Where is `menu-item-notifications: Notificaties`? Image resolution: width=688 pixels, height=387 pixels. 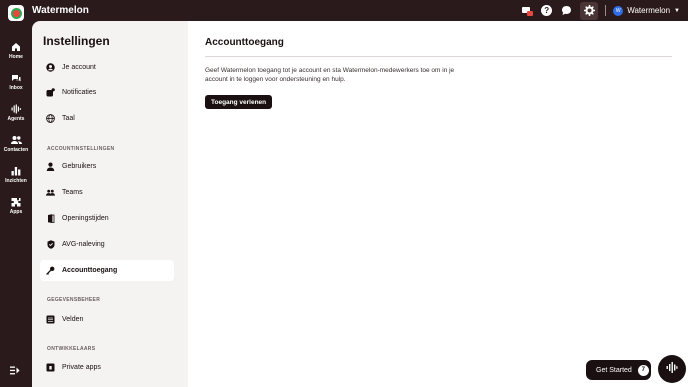 menu-item-notifications: Notificaties is located at coordinates (107, 92).